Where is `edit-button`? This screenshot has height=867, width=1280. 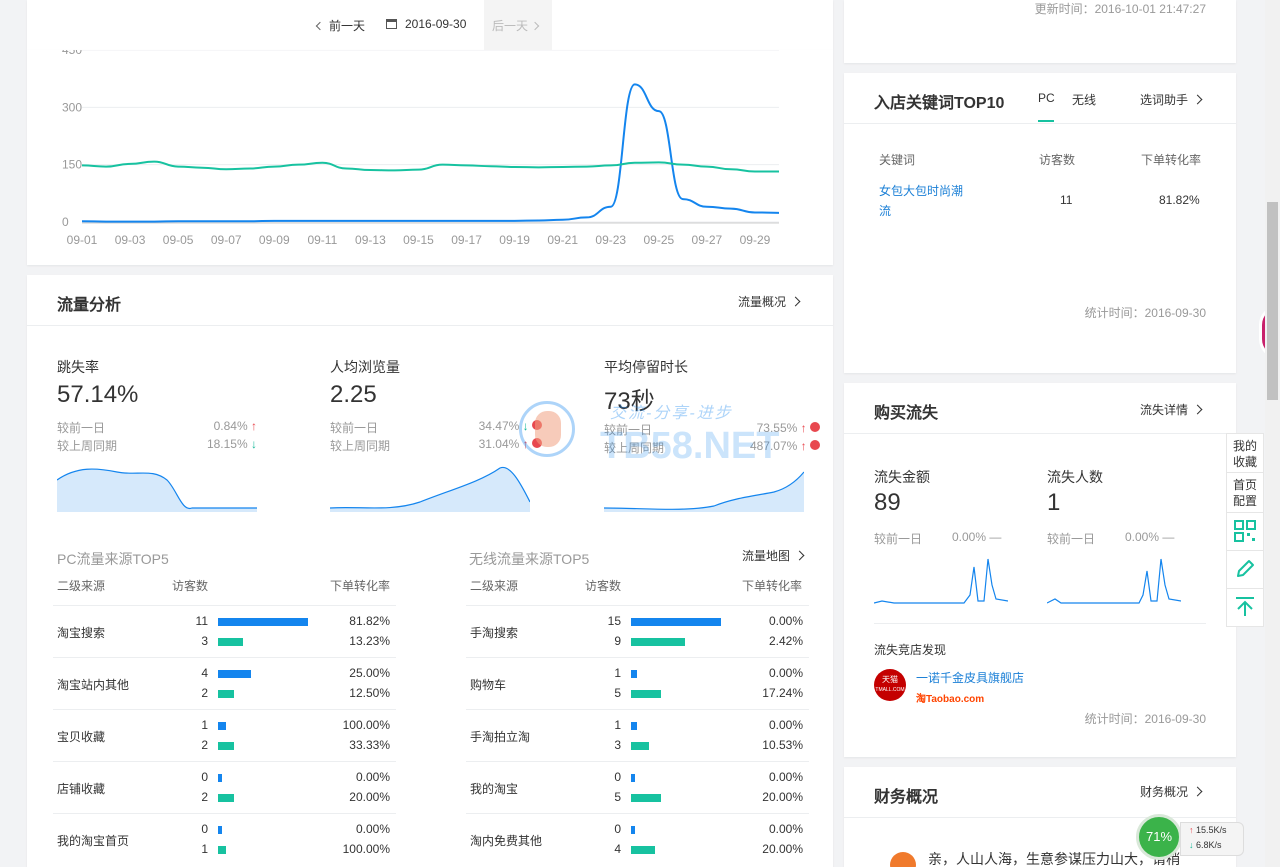 edit-button is located at coordinates (1245, 570).